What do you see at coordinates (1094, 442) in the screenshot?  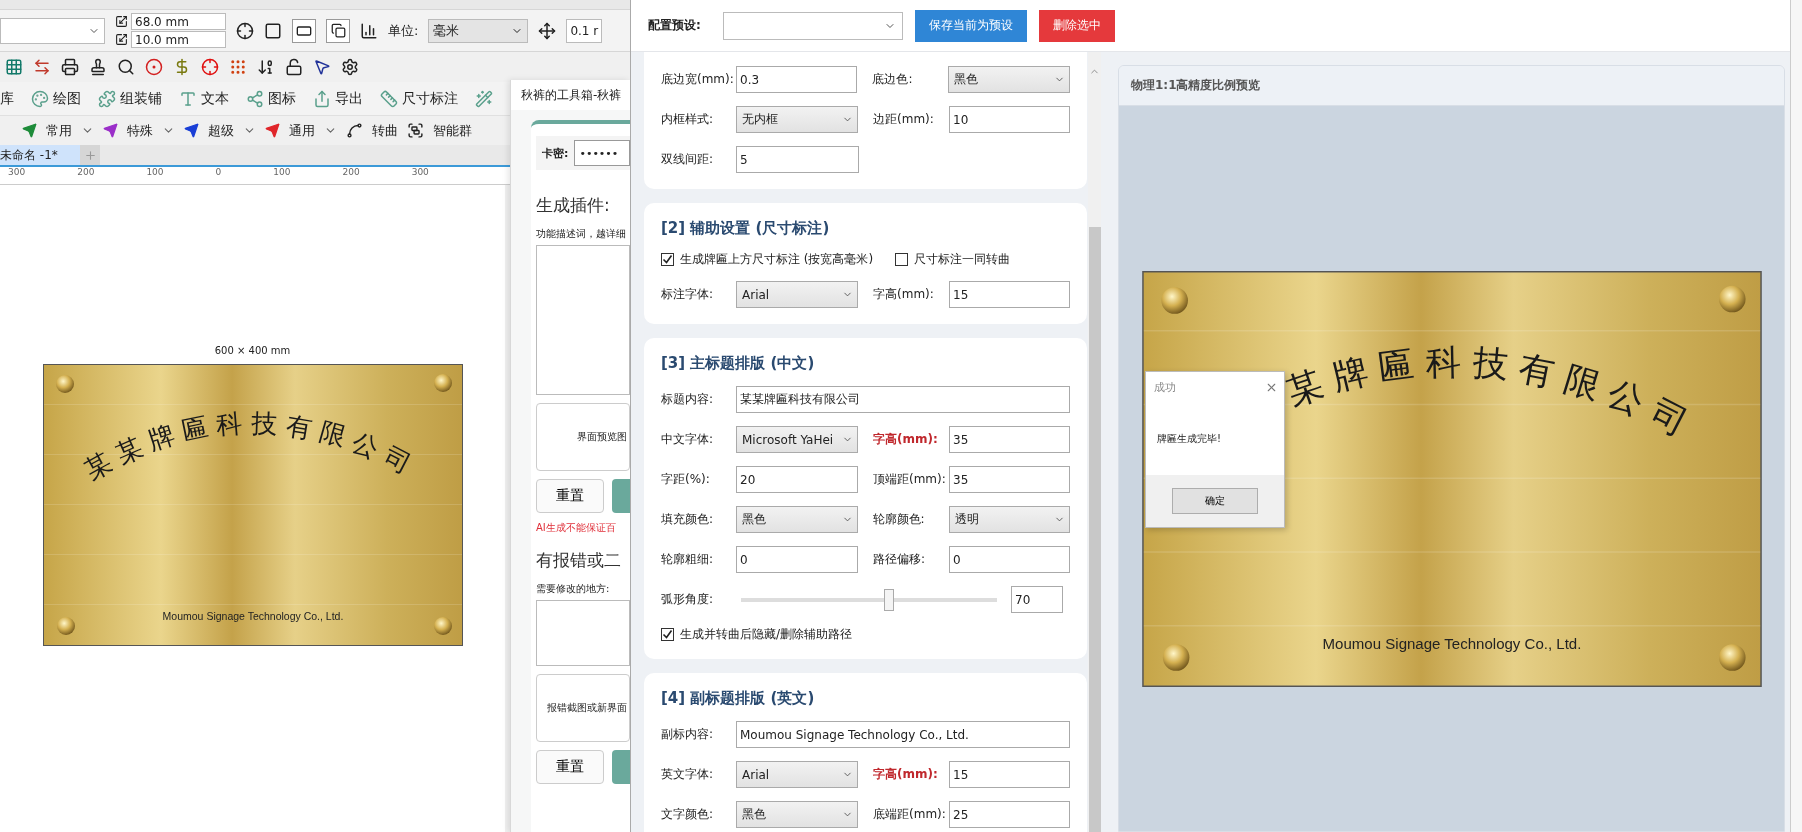 I see `scrollbar` at bounding box center [1094, 442].